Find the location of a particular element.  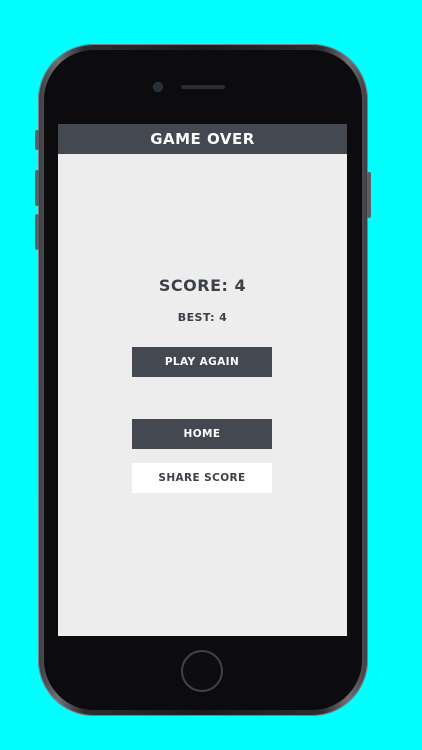

title-bar: GAME OVER is located at coordinates (202, 139).